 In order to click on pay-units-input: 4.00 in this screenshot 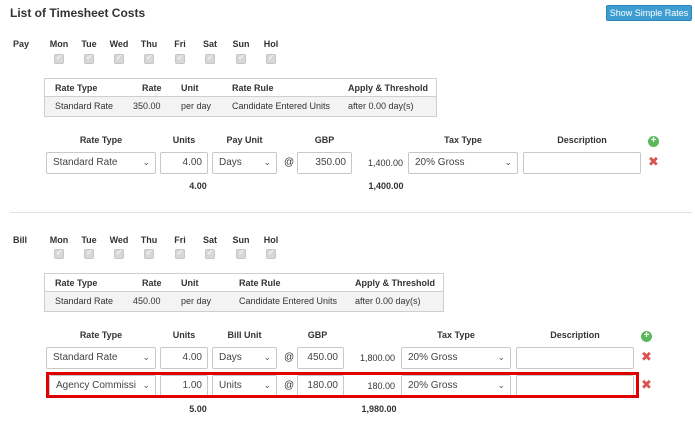, I will do `click(184, 163)`.